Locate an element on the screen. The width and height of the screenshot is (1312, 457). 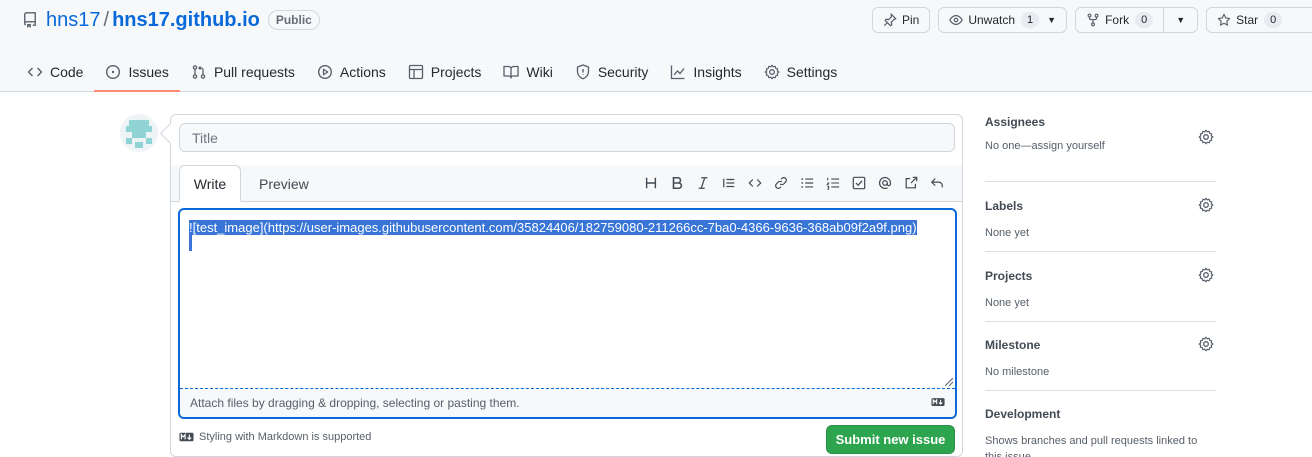
tab-security-label: Security is located at coordinates (623, 72).